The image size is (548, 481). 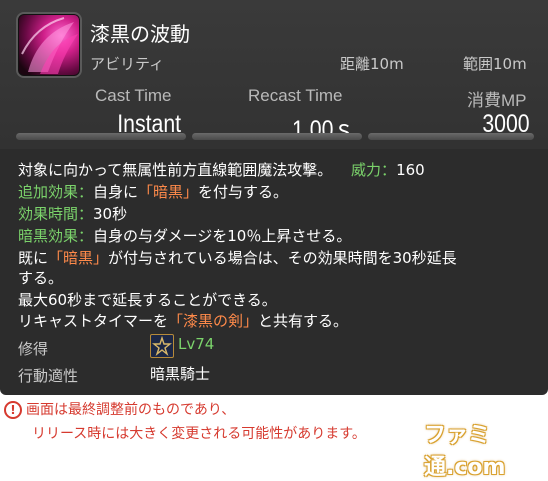 What do you see at coordinates (127, 64) in the screenshot?
I see `skill-type: アビリティ` at bounding box center [127, 64].